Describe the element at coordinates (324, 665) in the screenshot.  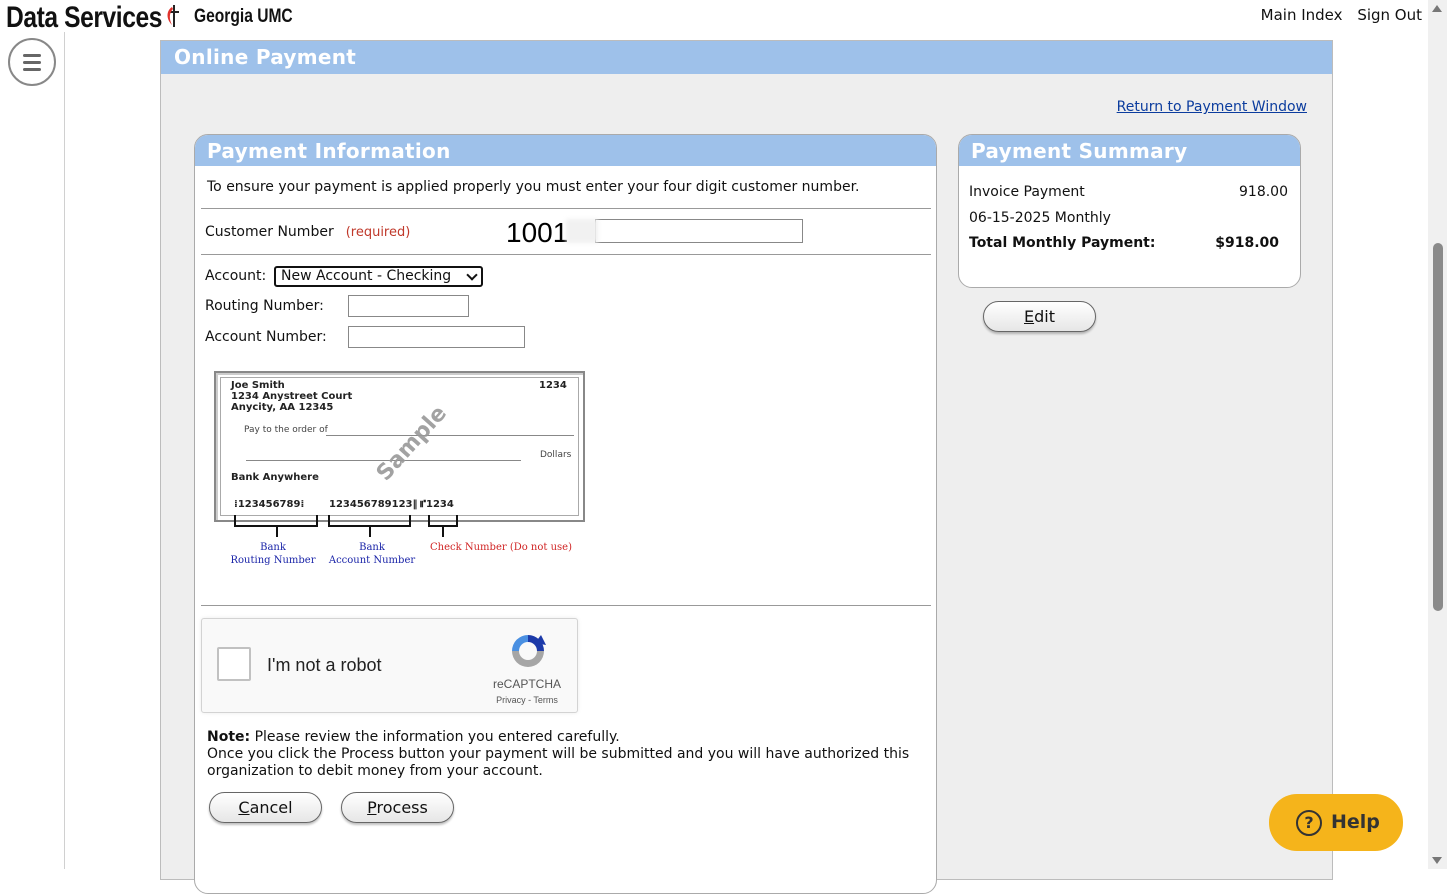
I see `recaptcha-label: I'm not a robot` at that location.